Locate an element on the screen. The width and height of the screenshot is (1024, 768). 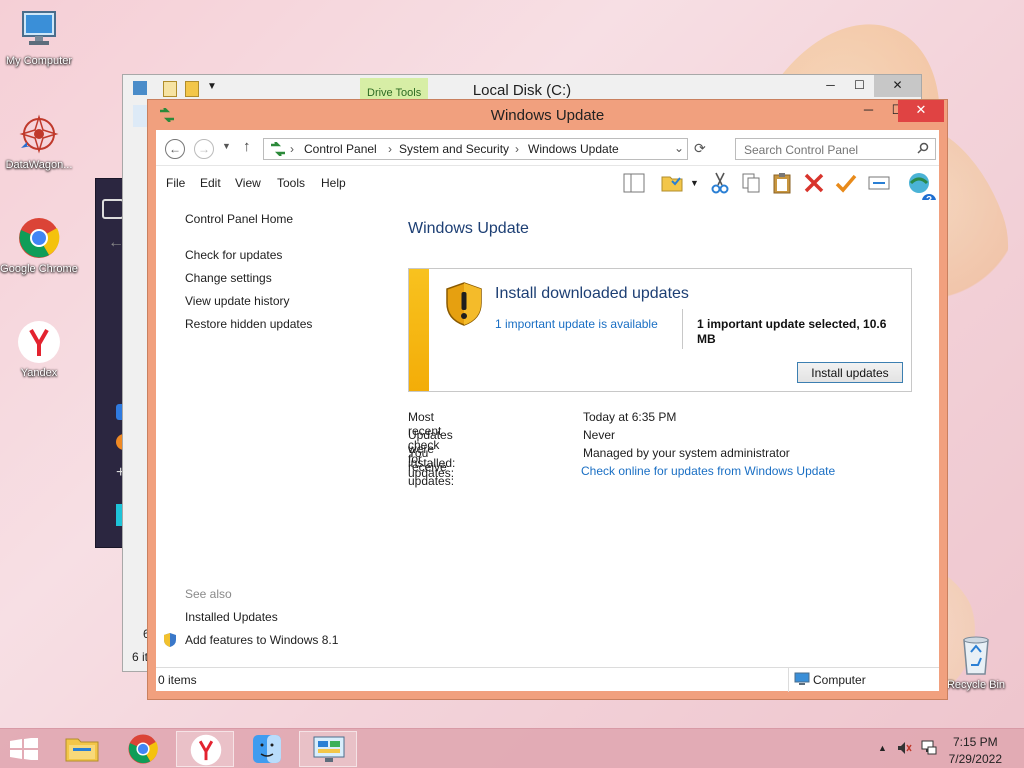
check-for-updates-link: Check for updates is located at coordinates (233, 255).